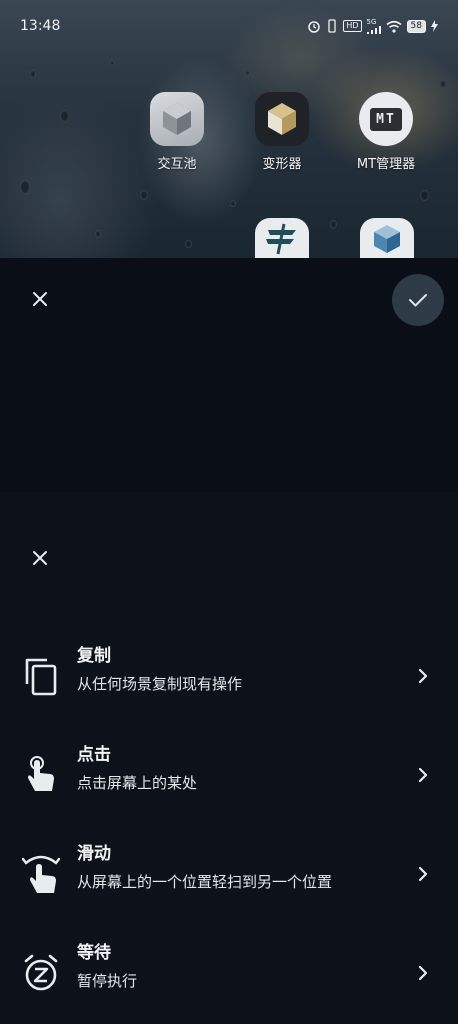  I want to click on mt-icon-text: MT, so click(386, 119).